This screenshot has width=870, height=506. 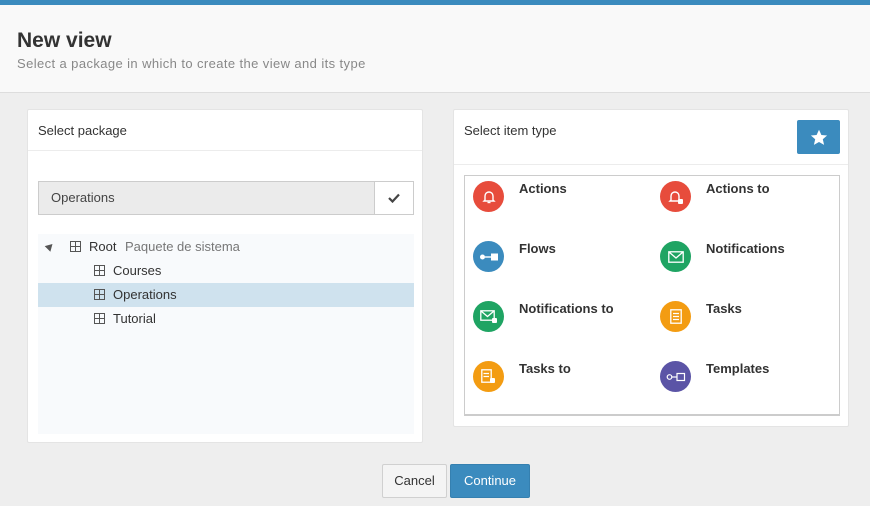 What do you see at coordinates (750, 381) in the screenshot?
I see `item-type-templates: Templates` at bounding box center [750, 381].